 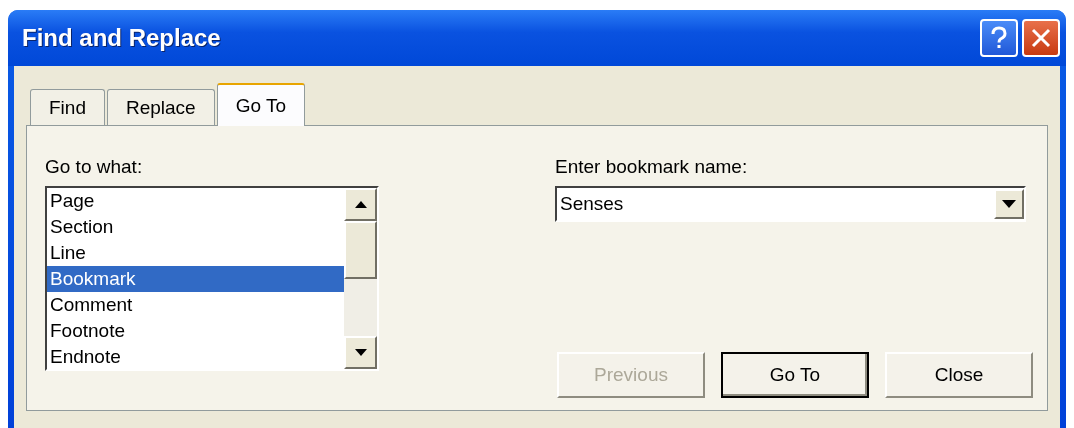 I want to click on list-box: Page Section Line Bookmark Comment Footnote Endnote, so click(x=212, y=278).